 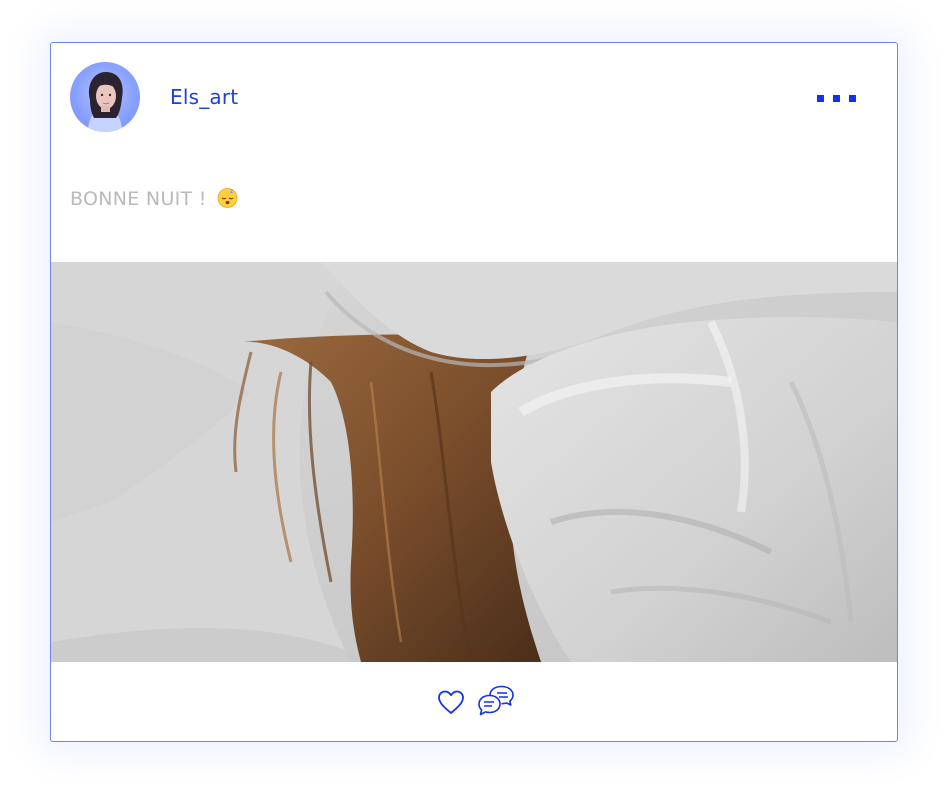 I want to click on avatar, so click(x=105, y=97).